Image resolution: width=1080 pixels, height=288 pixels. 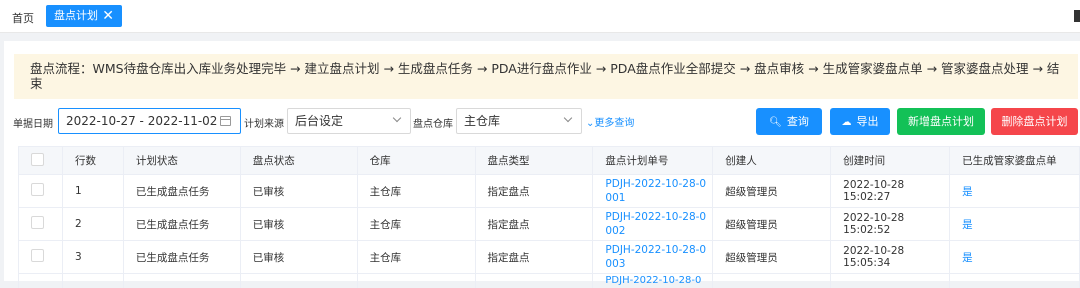 What do you see at coordinates (225, 121) in the screenshot?
I see `calendar-icon` at bounding box center [225, 121].